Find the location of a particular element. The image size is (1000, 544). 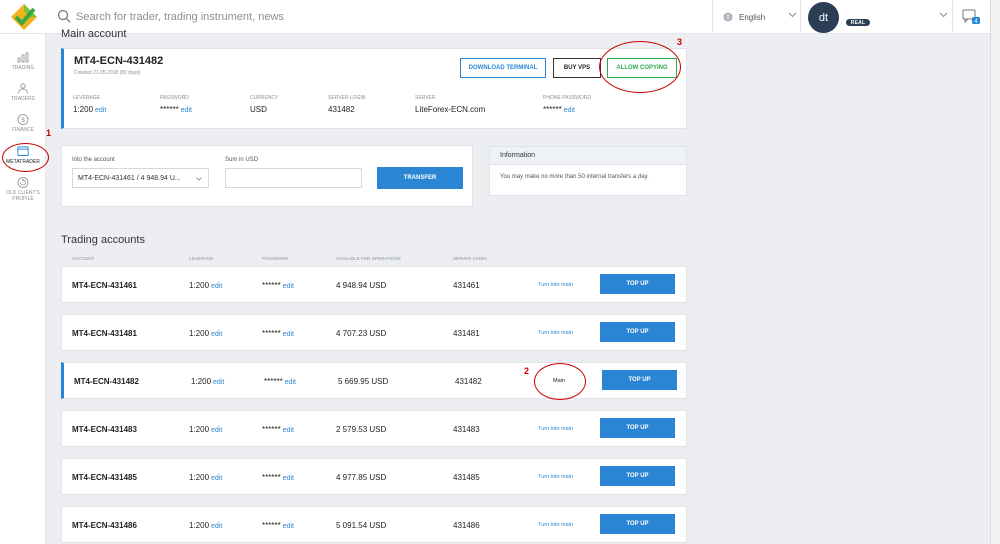

phone-password-field: ****** edit is located at coordinates (559, 109).